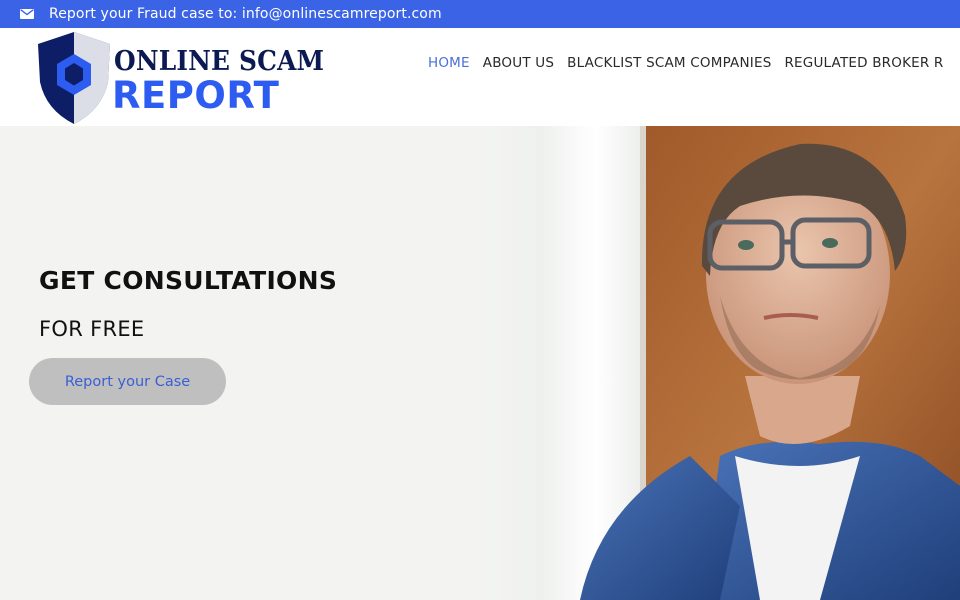 Image resolution: width=960 pixels, height=600 pixels. Describe the element at coordinates (863, 63) in the screenshot. I see `nav-regulated-brokers: REGULATED BROKER R` at that location.